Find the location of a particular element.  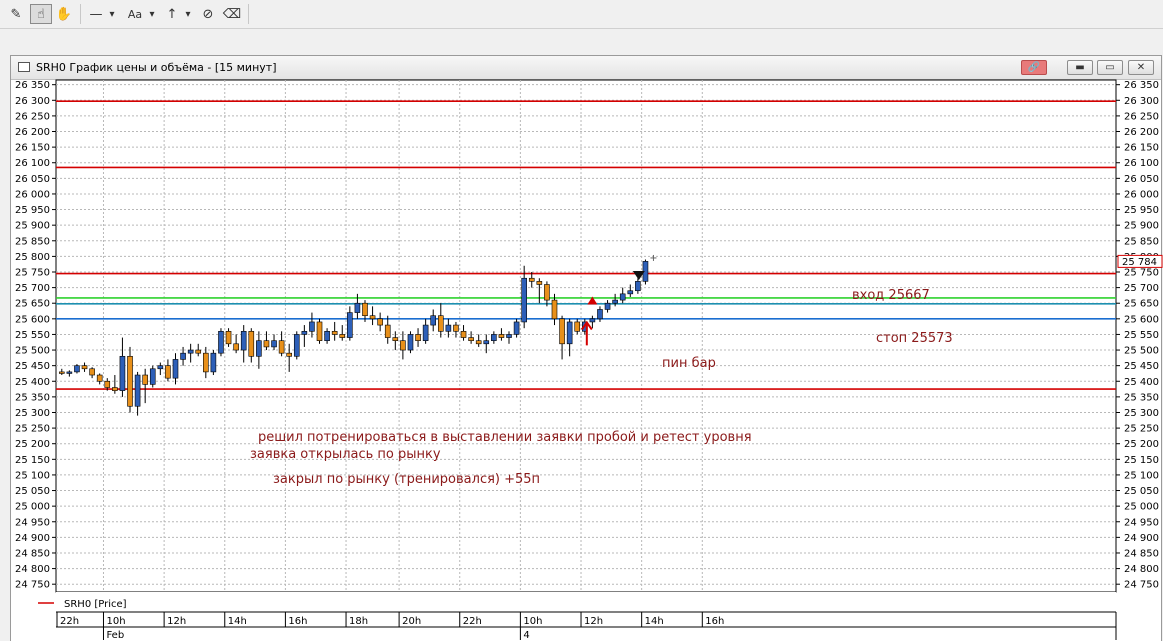

y-tick-label-right: 25 450 is located at coordinates (1141, 366).